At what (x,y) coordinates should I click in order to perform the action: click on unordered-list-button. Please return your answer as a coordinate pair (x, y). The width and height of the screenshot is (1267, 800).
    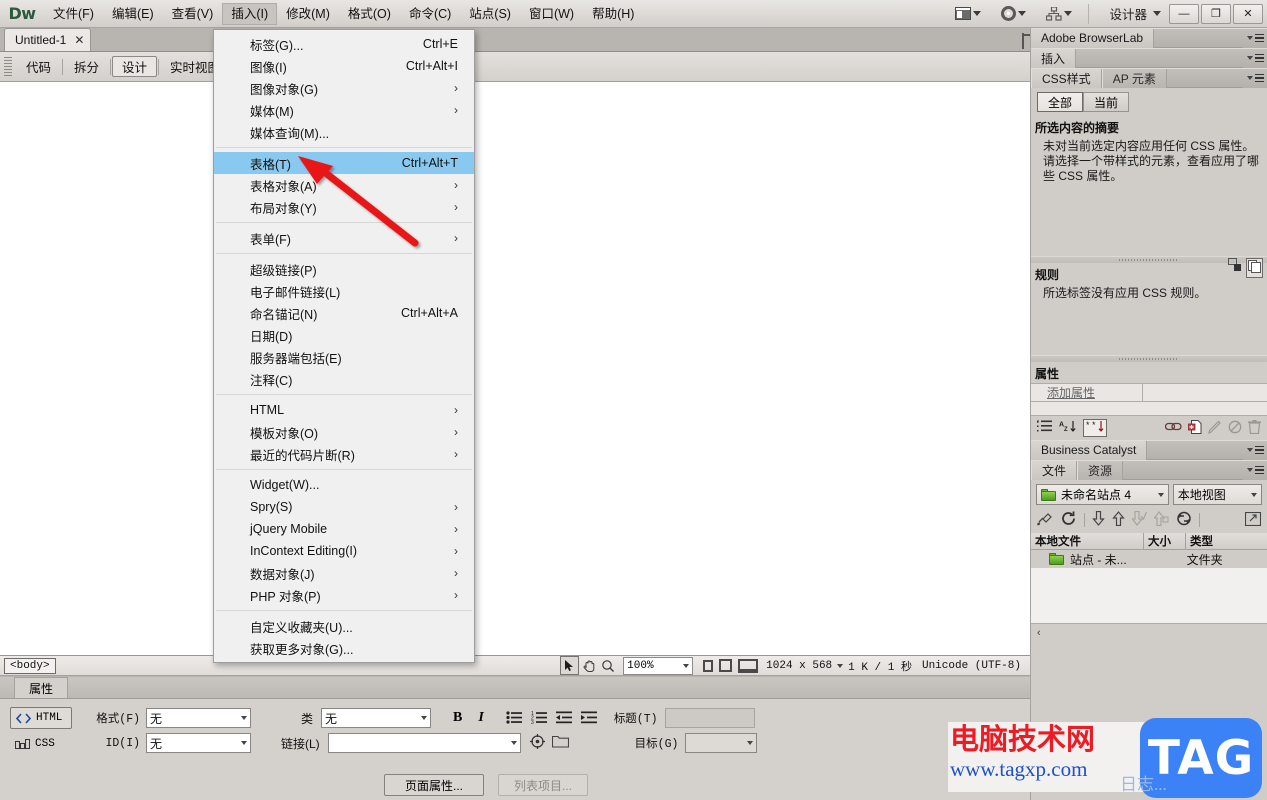
    Looking at the image, I should click on (514, 718).